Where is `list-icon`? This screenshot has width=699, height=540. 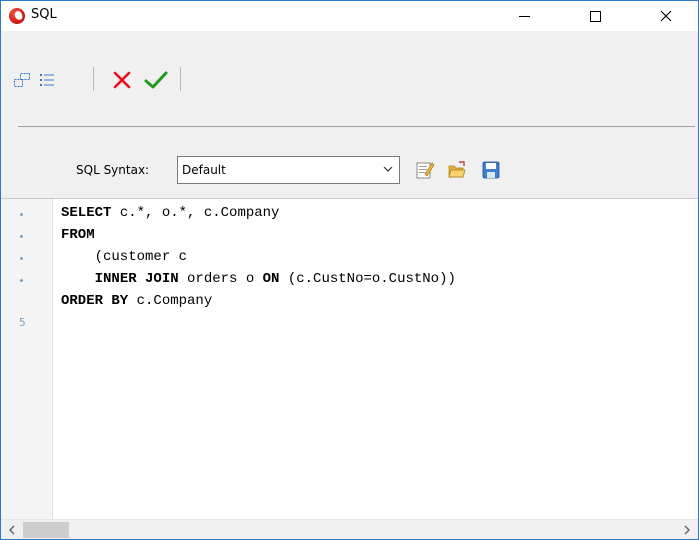 list-icon is located at coordinates (47, 80).